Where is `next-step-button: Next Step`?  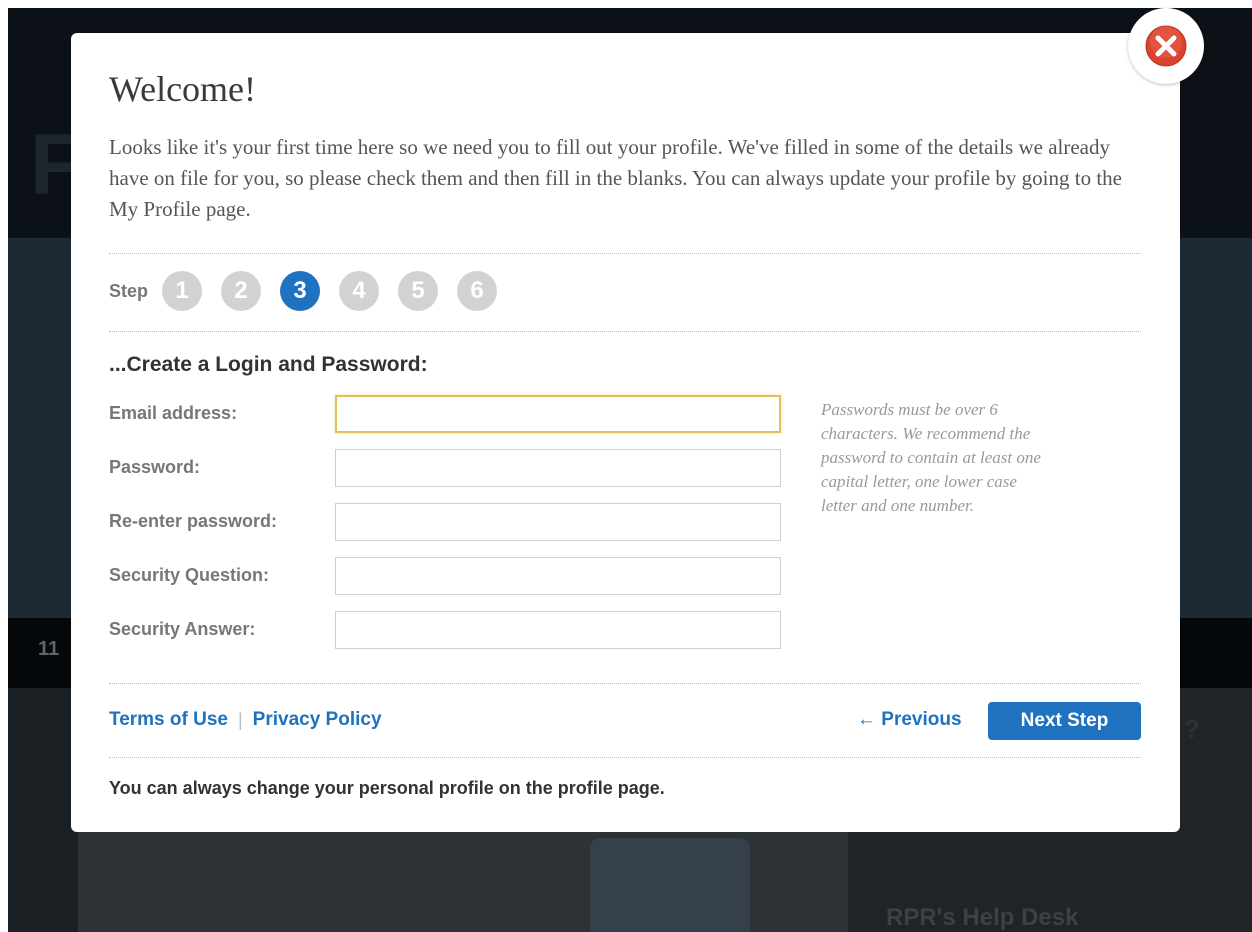 next-step-button: Next Step is located at coordinates (1064, 721).